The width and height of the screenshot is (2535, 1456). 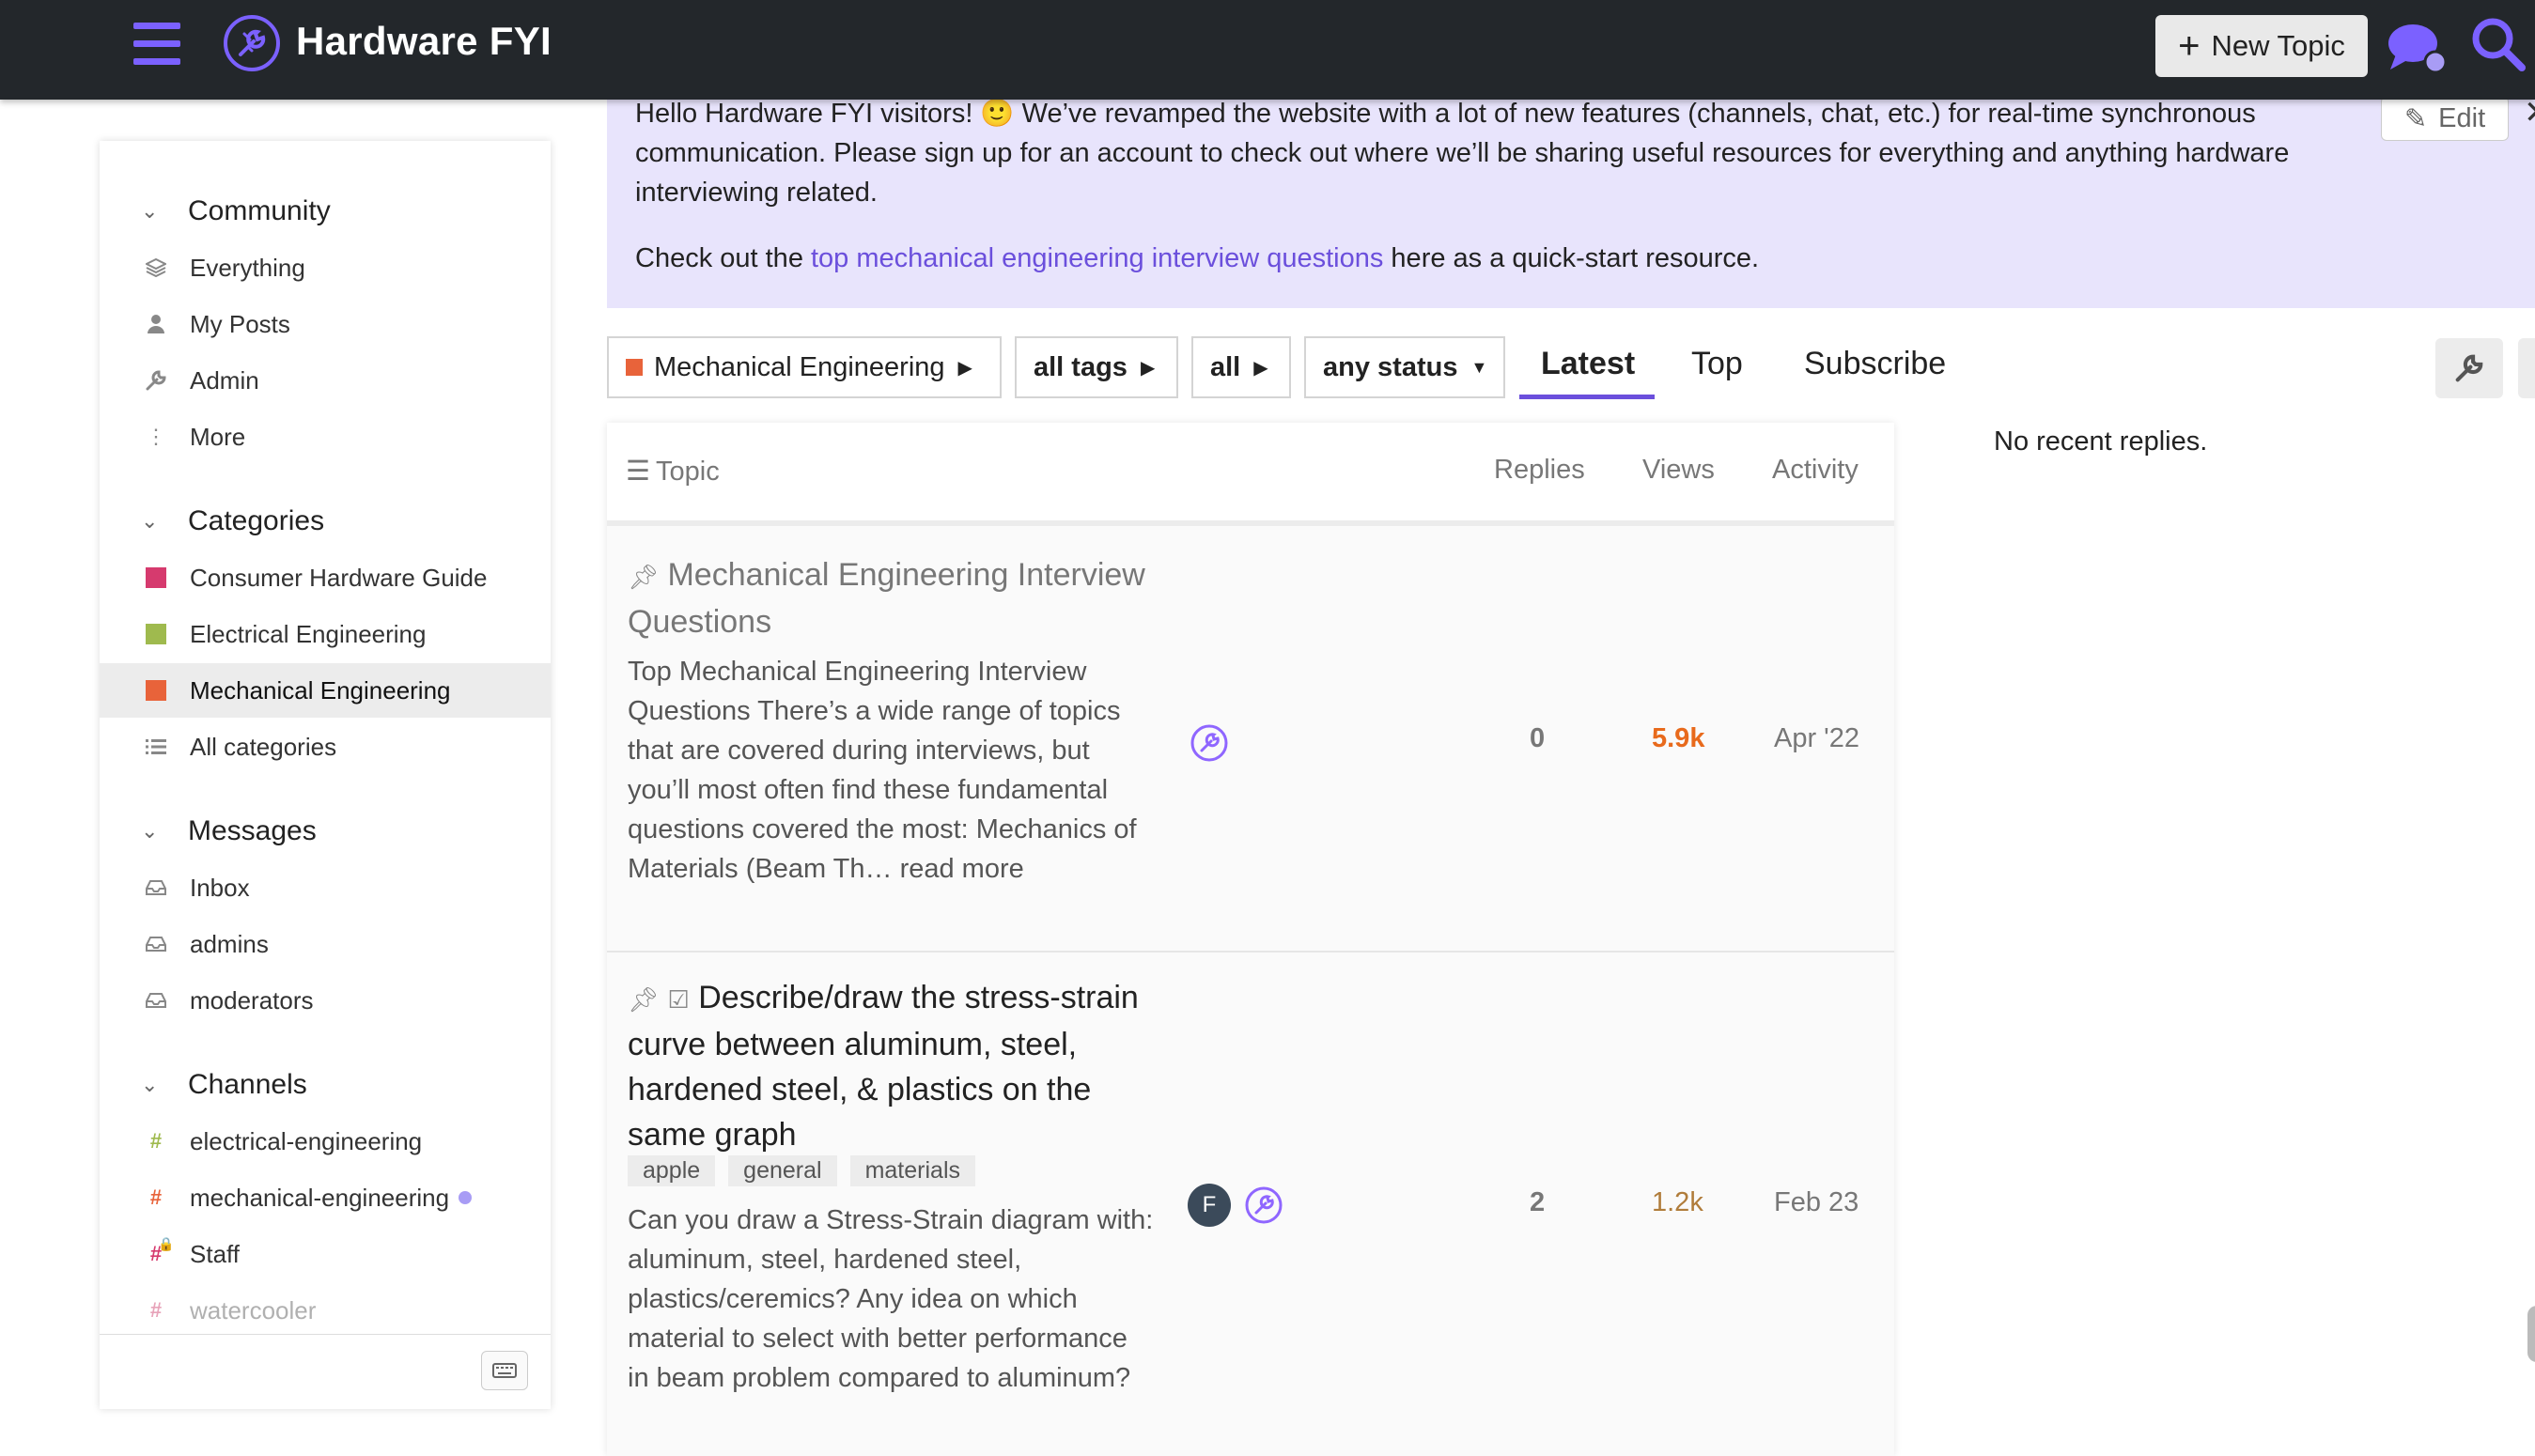 I want to click on poster-avatar: F, so click(x=1209, y=1205).